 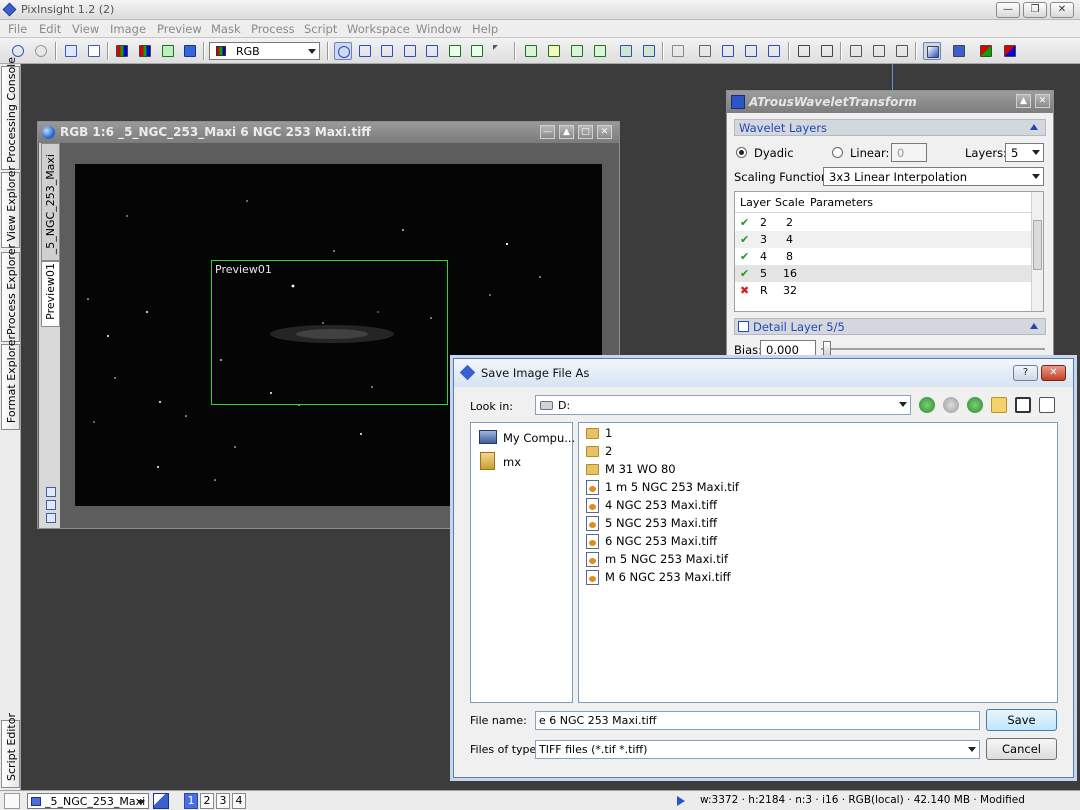 What do you see at coordinates (168, 51) in the screenshot?
I see `green-plus-icon` at bounding box center [168, 51].